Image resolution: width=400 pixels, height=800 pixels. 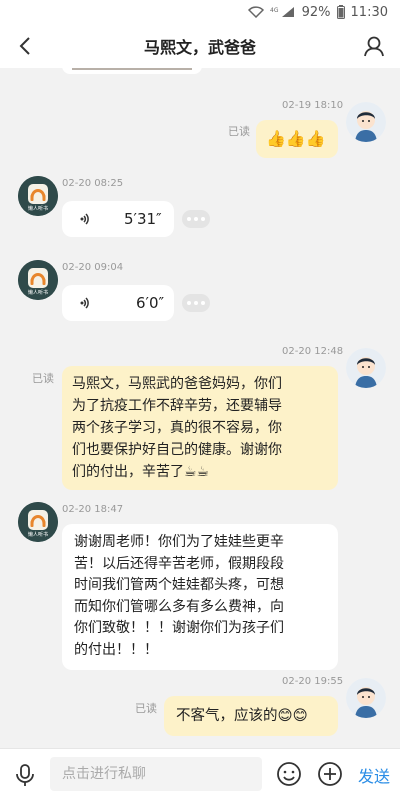 I want to click on message-time: 02-20 09:04, so click(x=93, y=267).